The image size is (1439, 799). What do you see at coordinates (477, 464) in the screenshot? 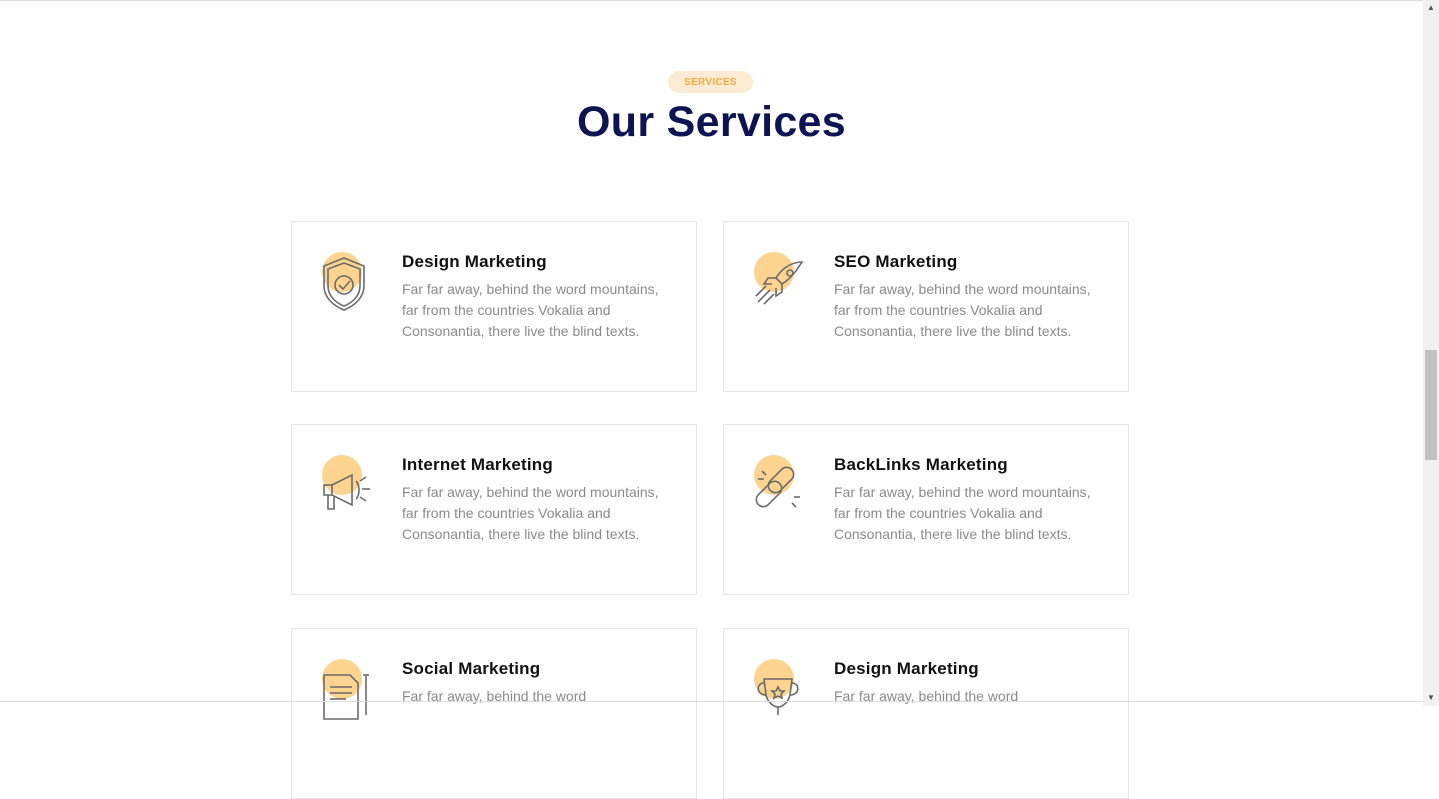
I see `service-title: Internet Marketing` at bounding box center [477, 464].